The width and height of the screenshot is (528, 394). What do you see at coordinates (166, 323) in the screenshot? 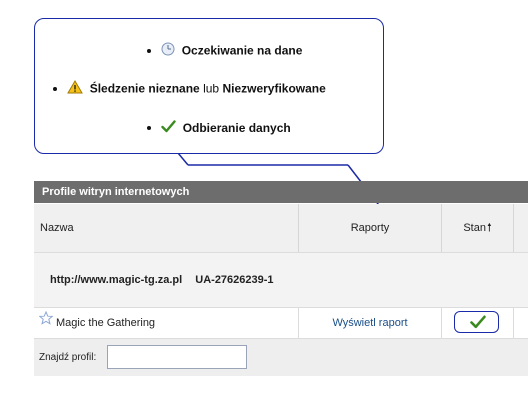
I see `profile-name-cell: Magic the Gathering` at bounding box center [166, 323].